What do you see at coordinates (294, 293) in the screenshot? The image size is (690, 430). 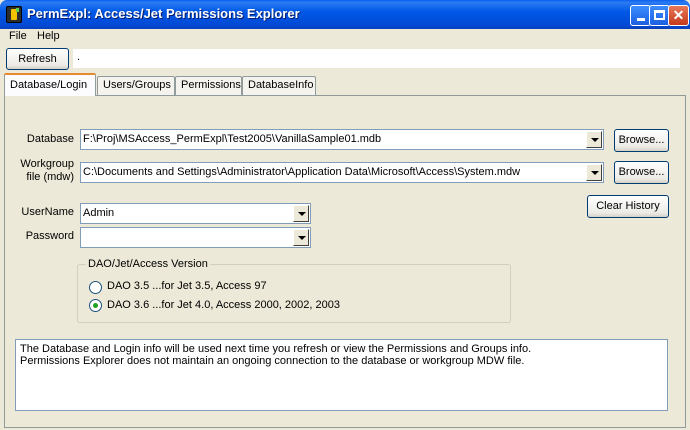 I see `version-groupbox` at bounding box center [294, 293].